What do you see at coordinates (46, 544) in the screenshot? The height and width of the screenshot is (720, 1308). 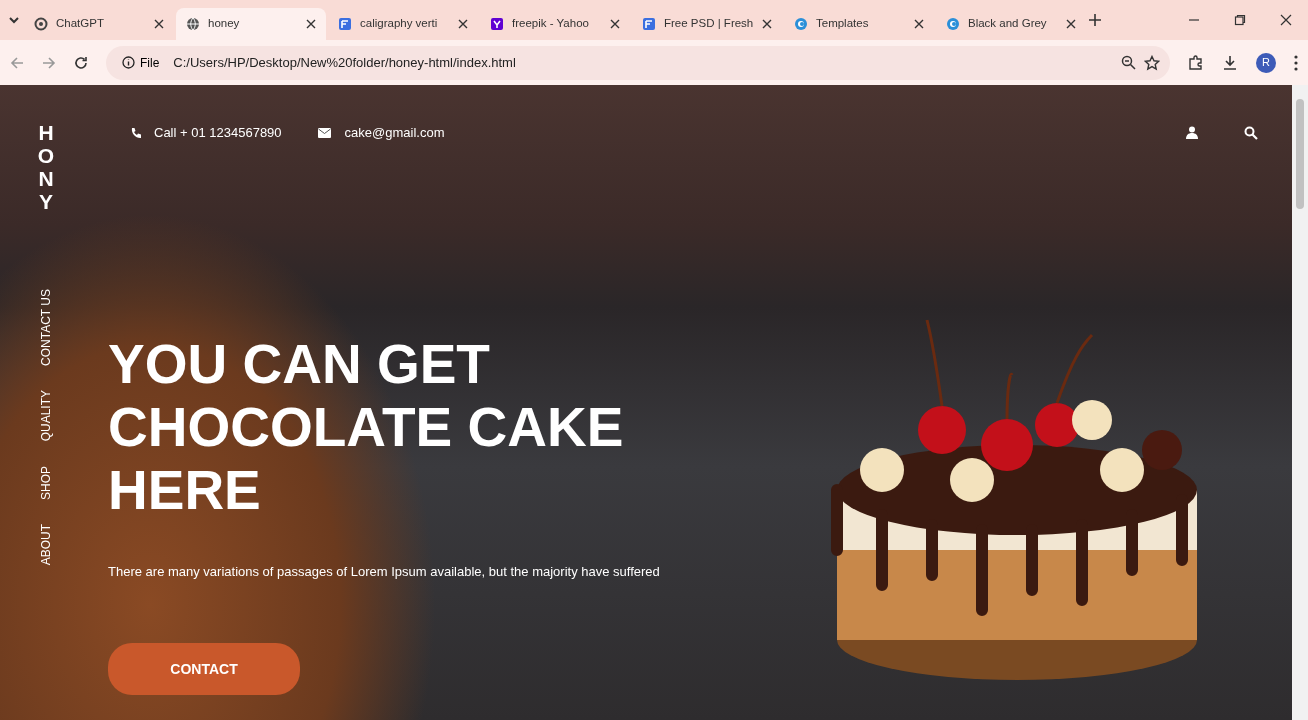 I see `nav-link: ABOUT` at bounding box center [46, 544].